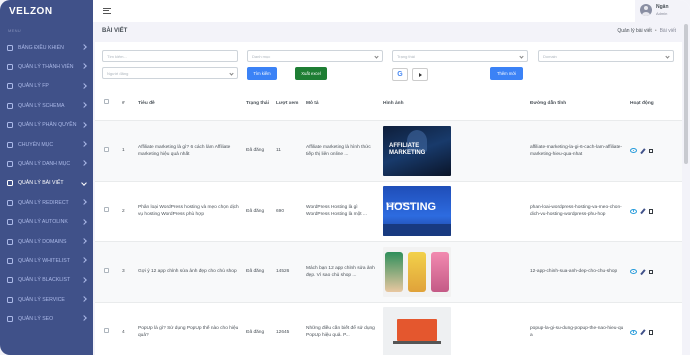 The width and height of the screenshot is (690, 355). Describe the element at coordinates (127, 151) in the screenshot. I see `row-index: 1` at that location.